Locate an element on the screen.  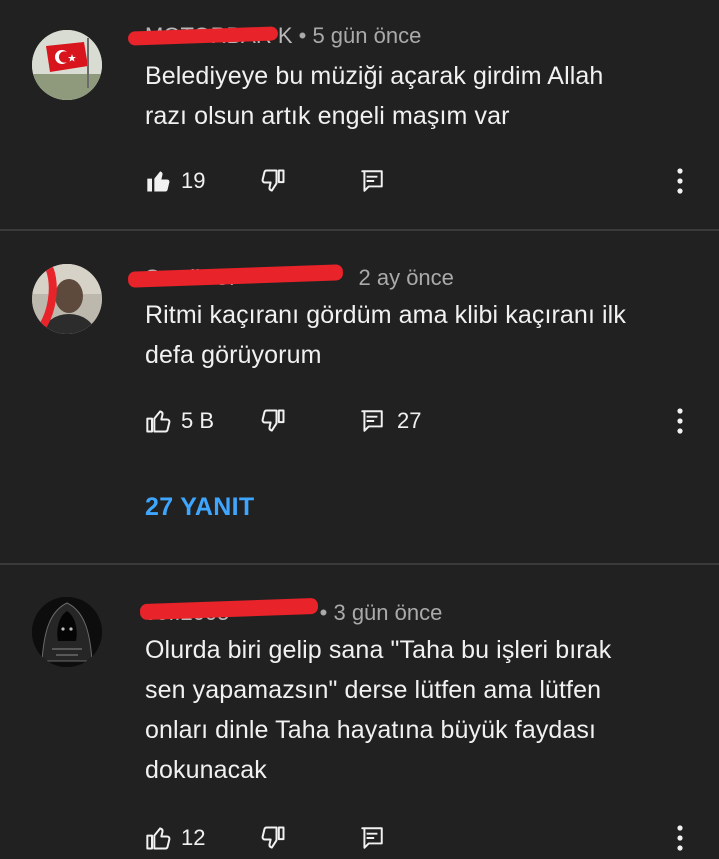
reply-count: 27 is located at coordinates (409, 420).